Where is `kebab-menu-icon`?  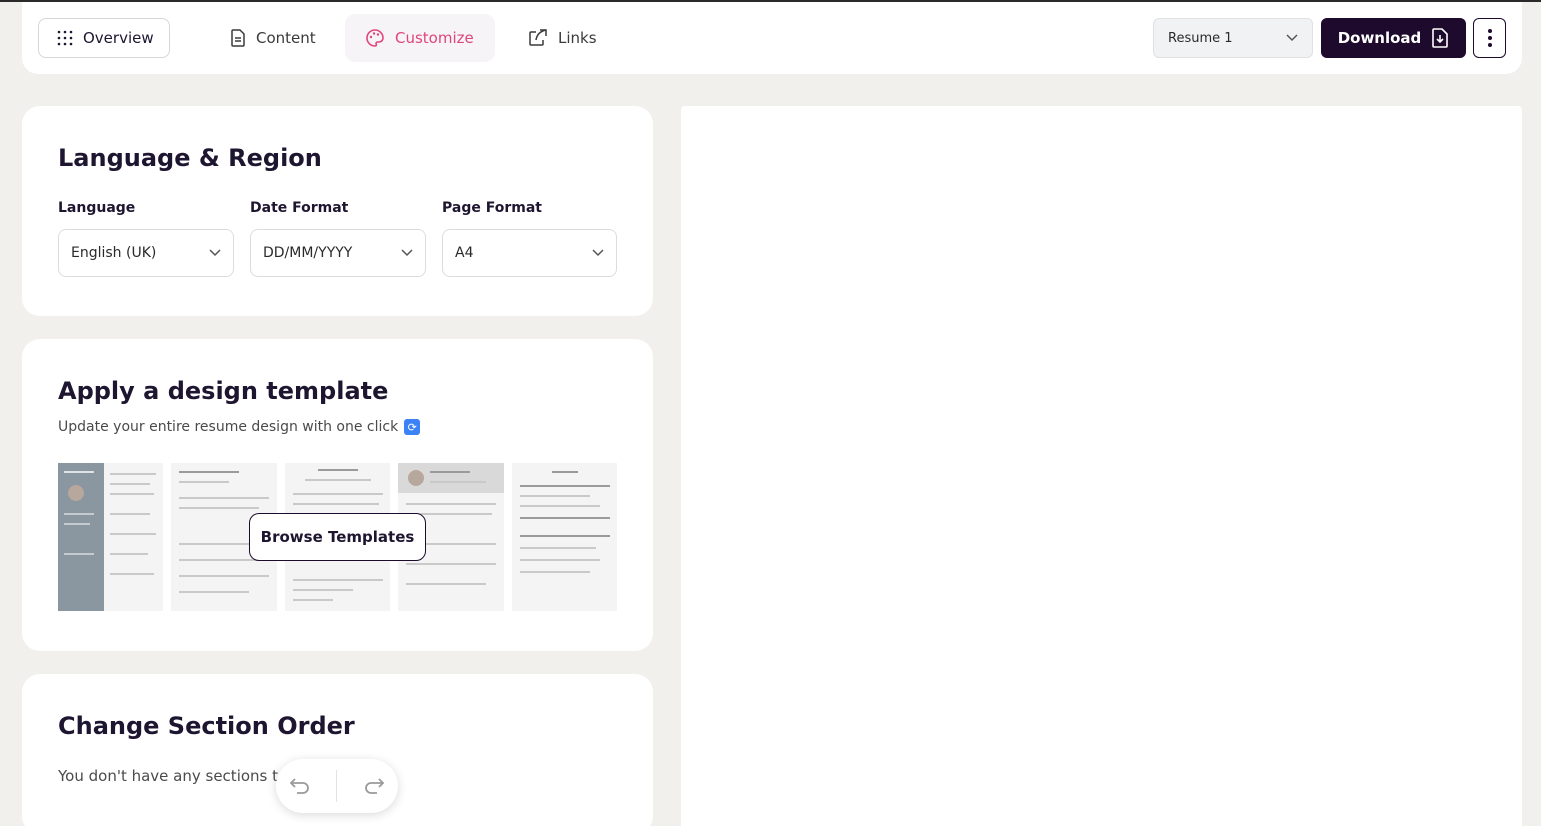 kebab-menu-icon is located at coordinates (1489, 38).